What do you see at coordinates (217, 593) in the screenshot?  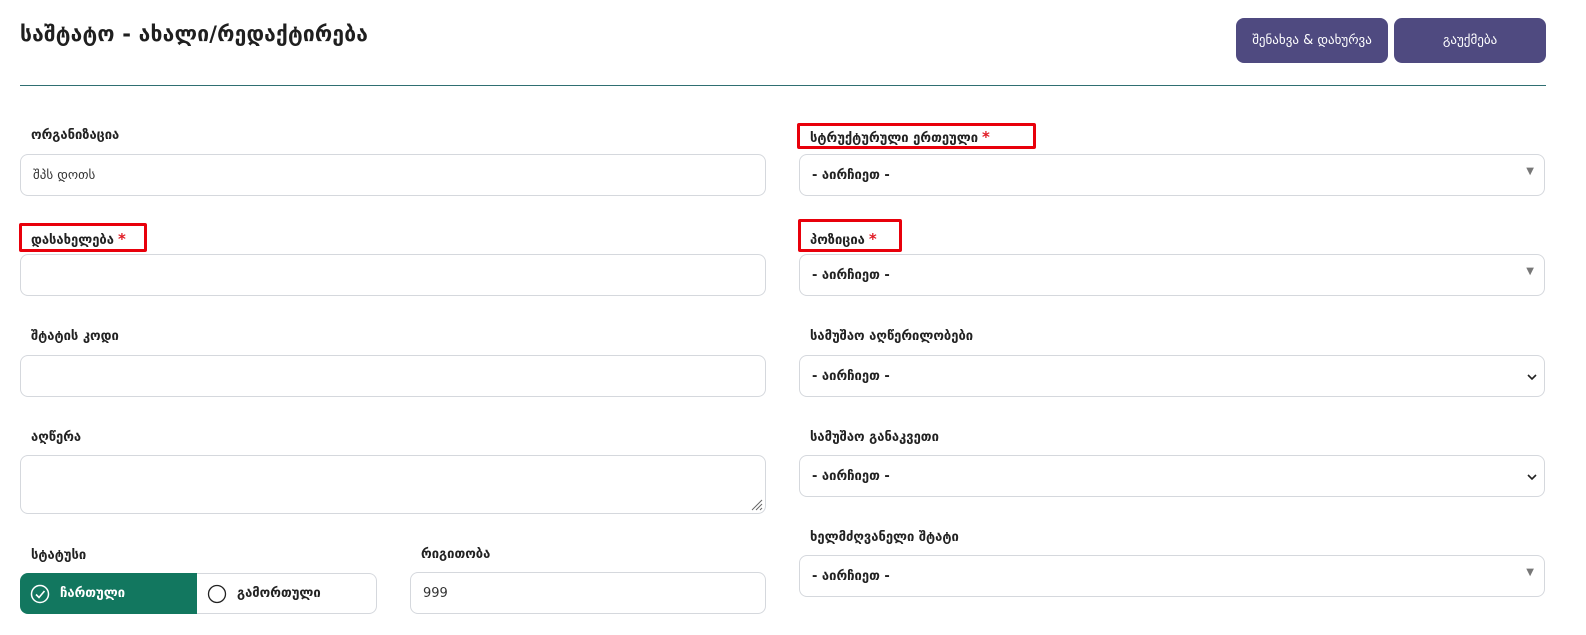 I see `radio-empty-icon` at bounding box center [217, 593].